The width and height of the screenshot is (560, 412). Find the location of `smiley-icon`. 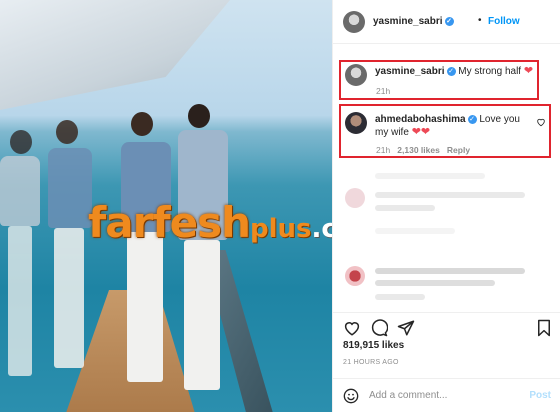

smiley-icon is located at coordinates (351, 396).